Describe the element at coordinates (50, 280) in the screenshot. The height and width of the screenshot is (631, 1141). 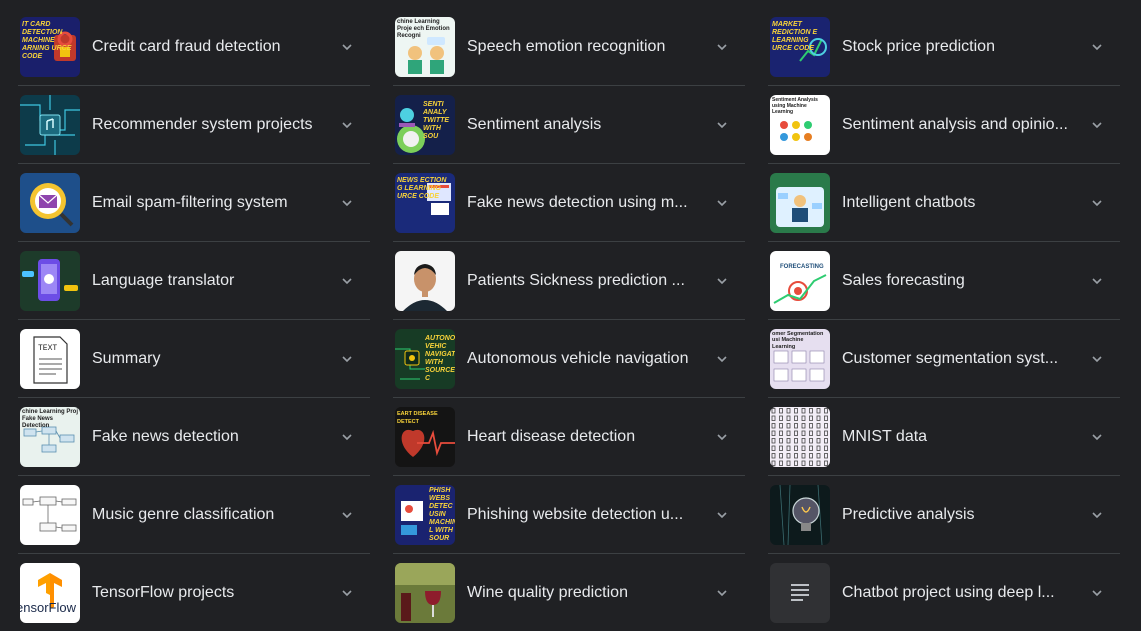
I see `language-translator-thumbnail` at that location.